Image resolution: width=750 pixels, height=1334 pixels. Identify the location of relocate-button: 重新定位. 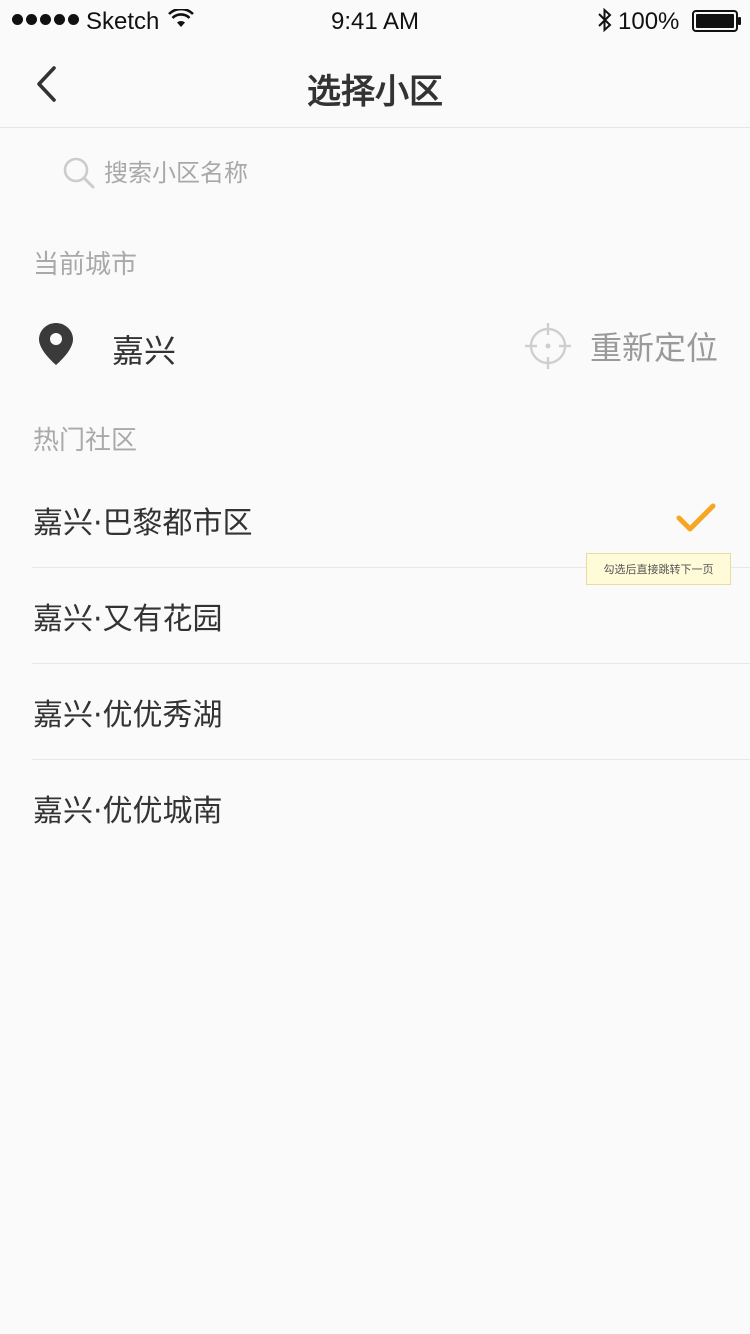
(621, 346).